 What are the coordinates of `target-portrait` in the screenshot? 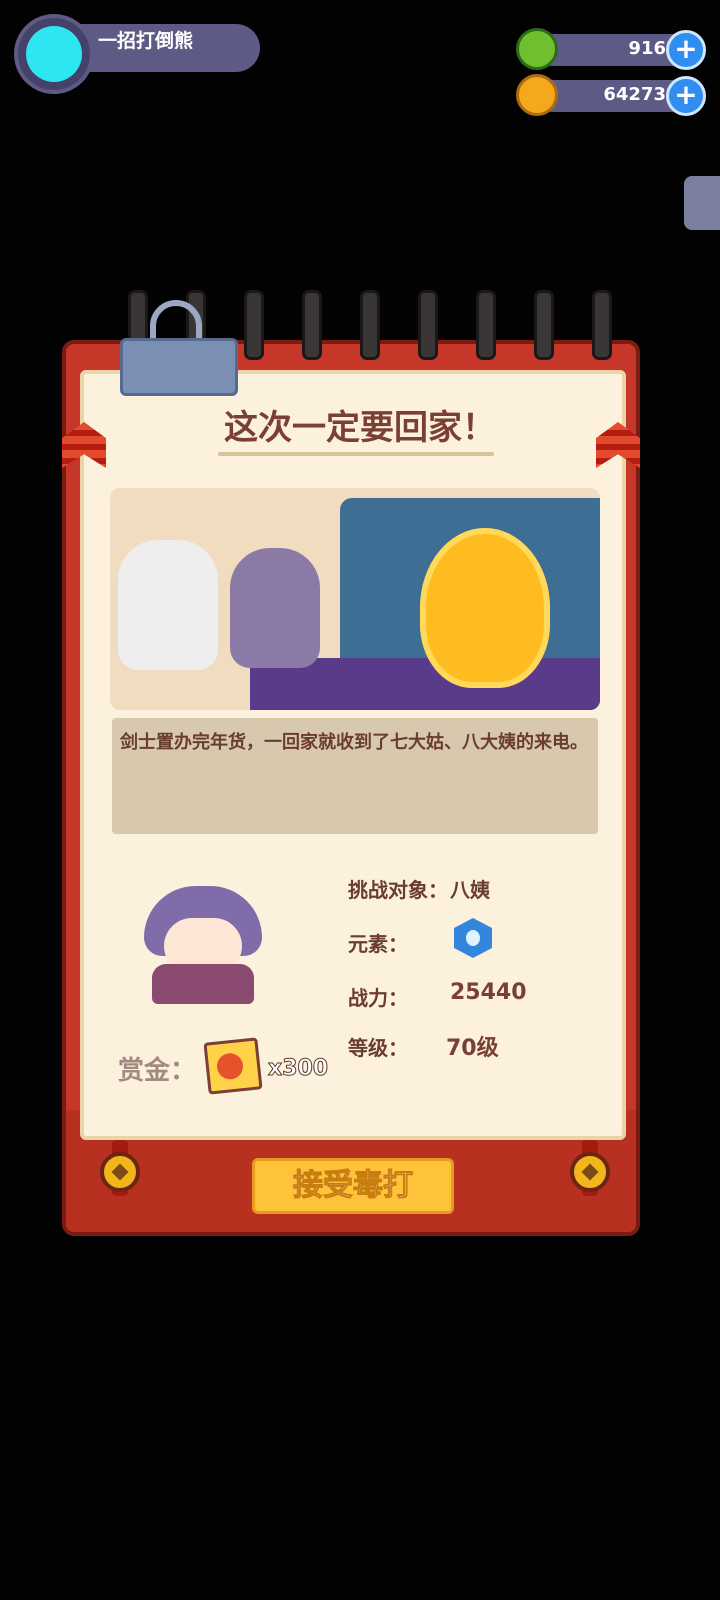 It's located at (203, 945).